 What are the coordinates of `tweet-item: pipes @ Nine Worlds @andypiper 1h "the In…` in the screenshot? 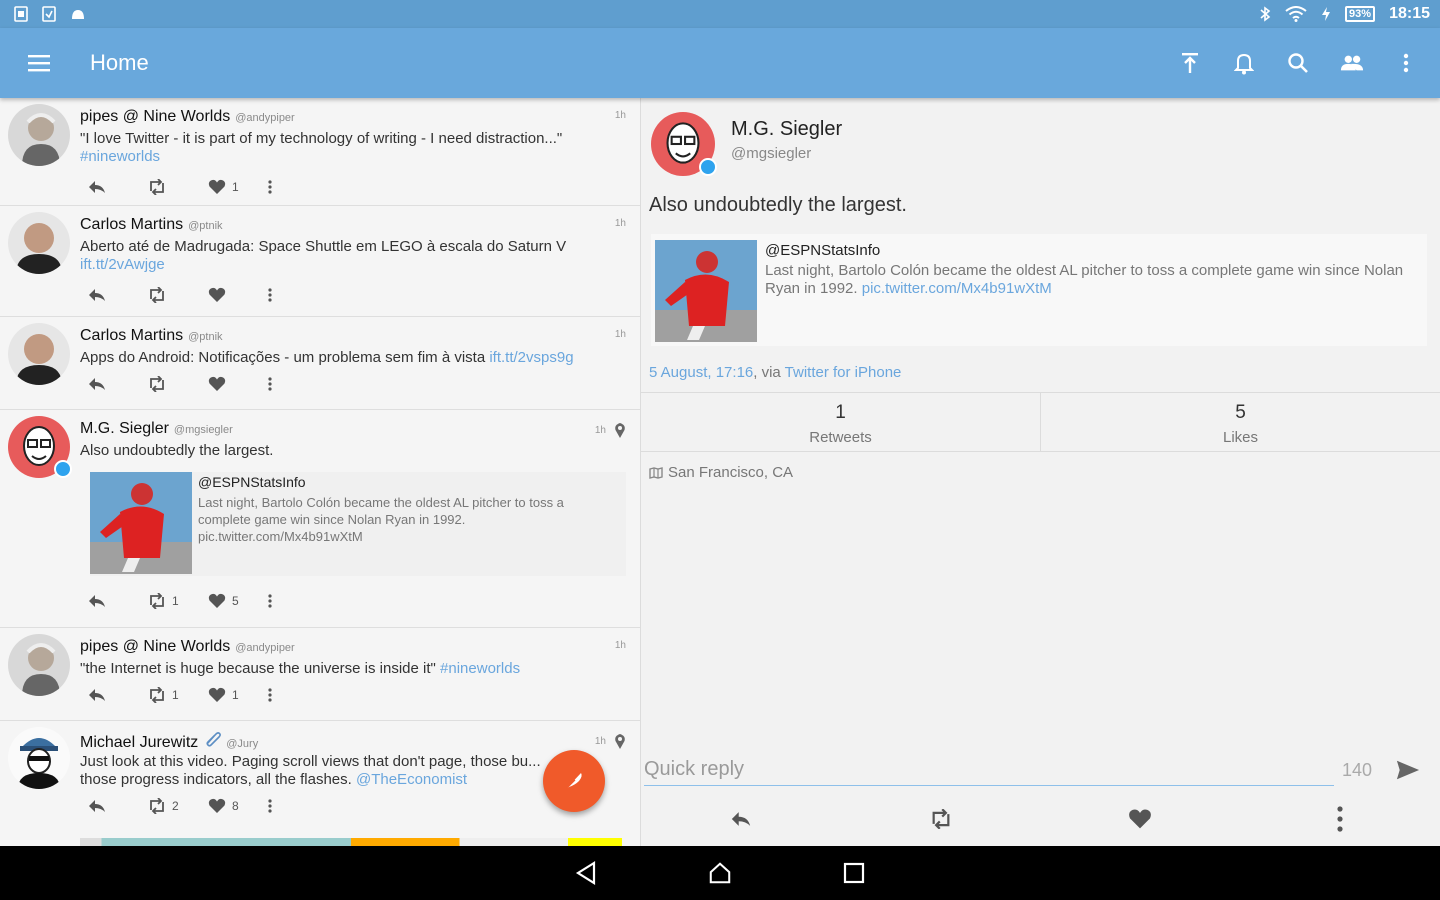 It's located at (320, 674).